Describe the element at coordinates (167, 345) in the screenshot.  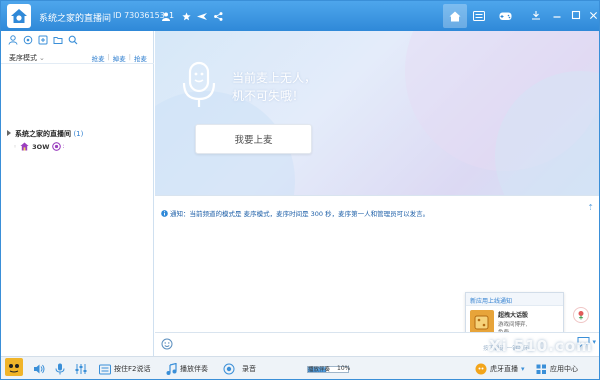
I see `emoji-icon` at that location.